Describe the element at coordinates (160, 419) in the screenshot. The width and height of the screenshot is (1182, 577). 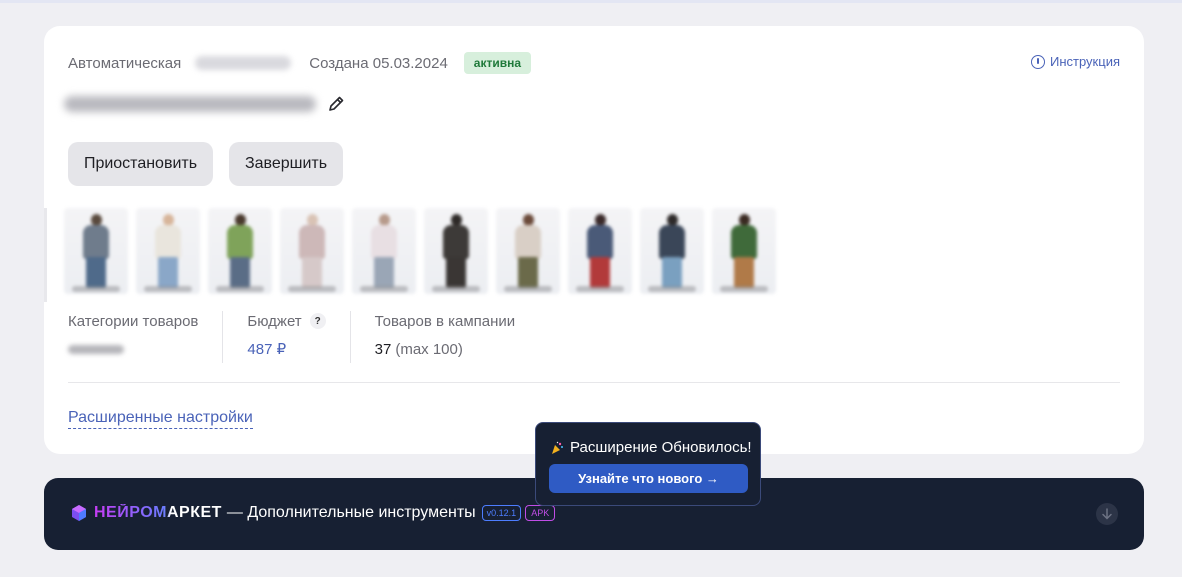
I see `advanced-settings-link: Расширенные настройки` at that location.